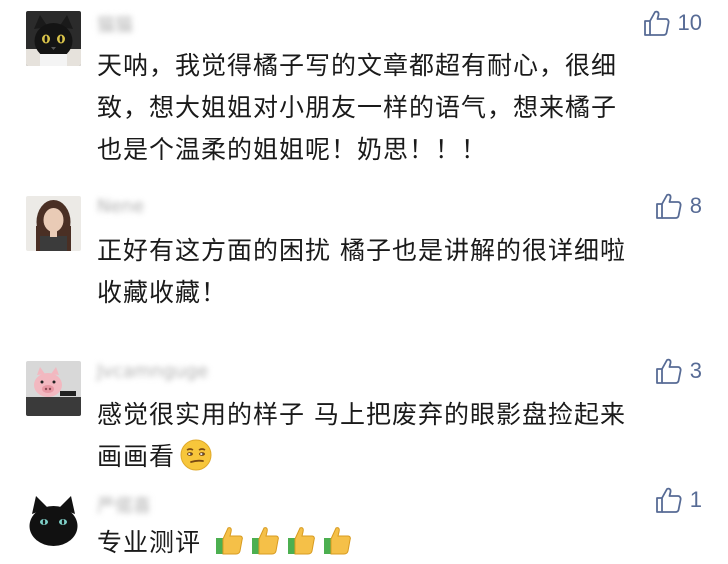 The height and width of the screenshot is (564, 728). I want to click on like-button: 8, so click(678, 206).